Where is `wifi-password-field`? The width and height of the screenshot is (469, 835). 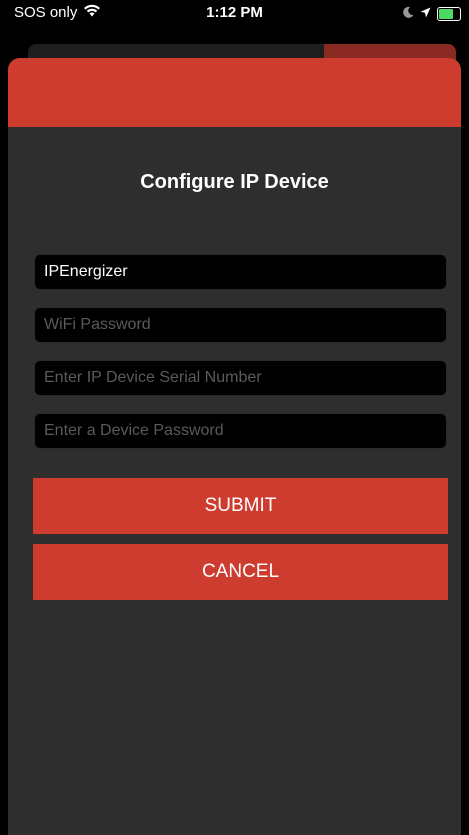 wifi-password-field is located at coordinates (240, 325).